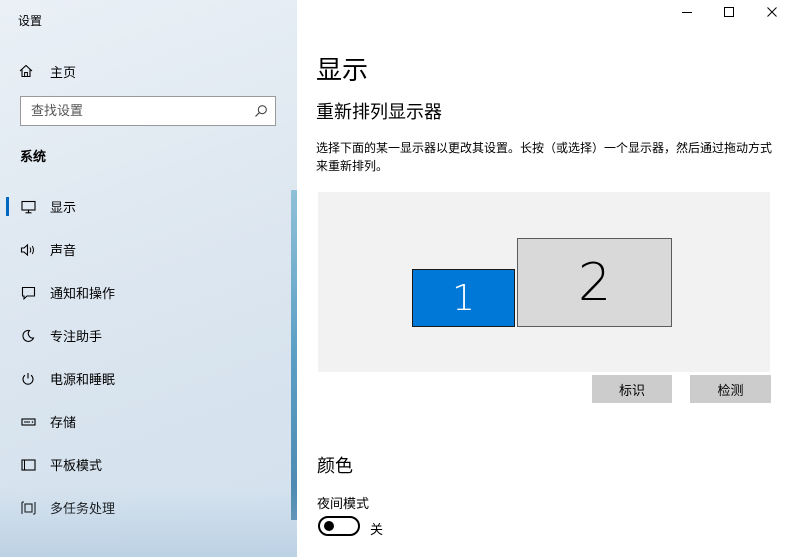 The height and width of the screenshot is (557, 800). I want to click on minimize-button, so click(687, 12).